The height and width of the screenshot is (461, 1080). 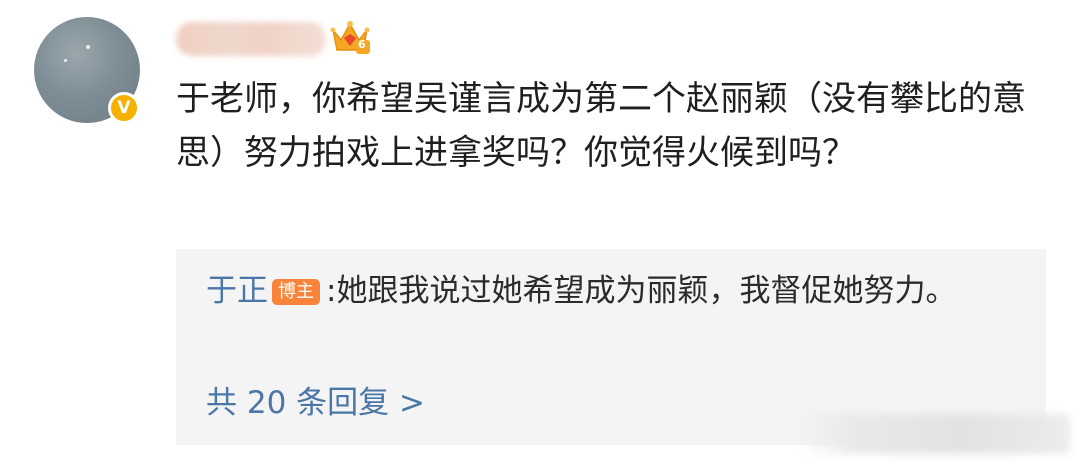 What do you see at coordinates (251, 39) in the screenshot?
I see `username-blurred` at bounding box center [251, 39].